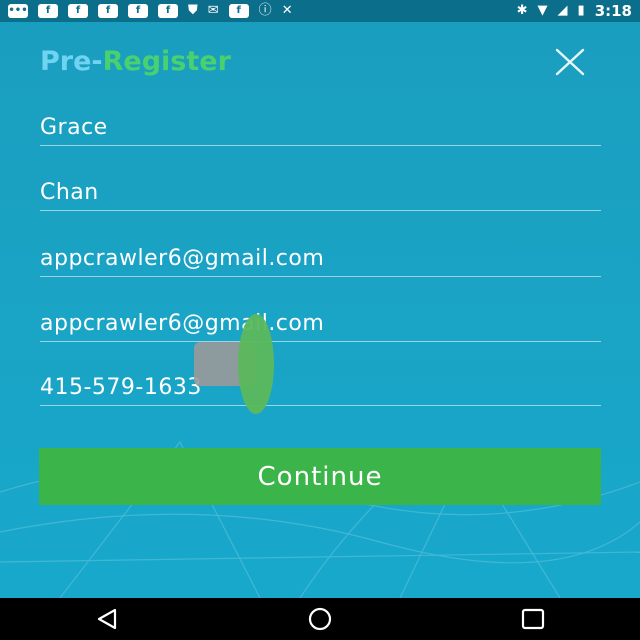 Image resolution: width=640 pixels, height=640 pixels. What do you see at coordinates (562, 10) in the screenshot?
I see `no-signal-icon: ◢` at bounding box center [562, 10].